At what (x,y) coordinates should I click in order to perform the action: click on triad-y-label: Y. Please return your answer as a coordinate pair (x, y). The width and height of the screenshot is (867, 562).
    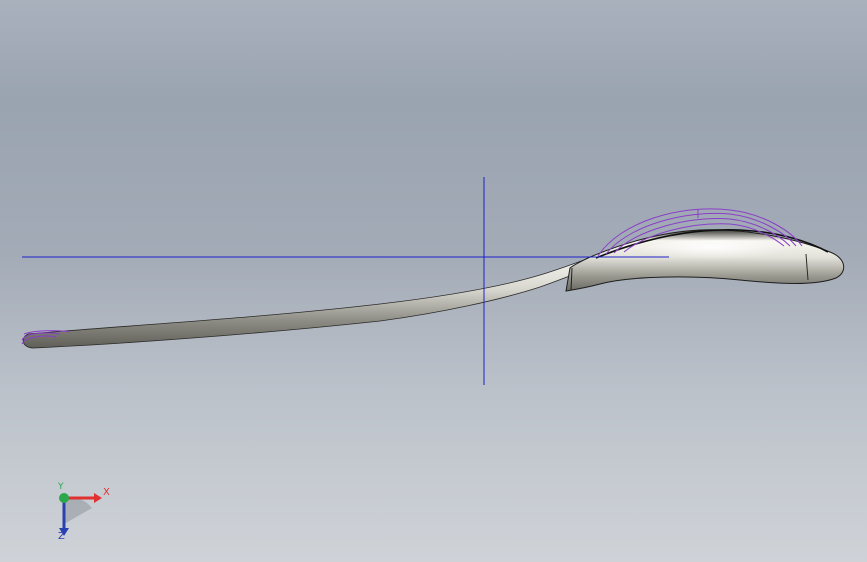
    Looking at the image, I should click on (61, 487).